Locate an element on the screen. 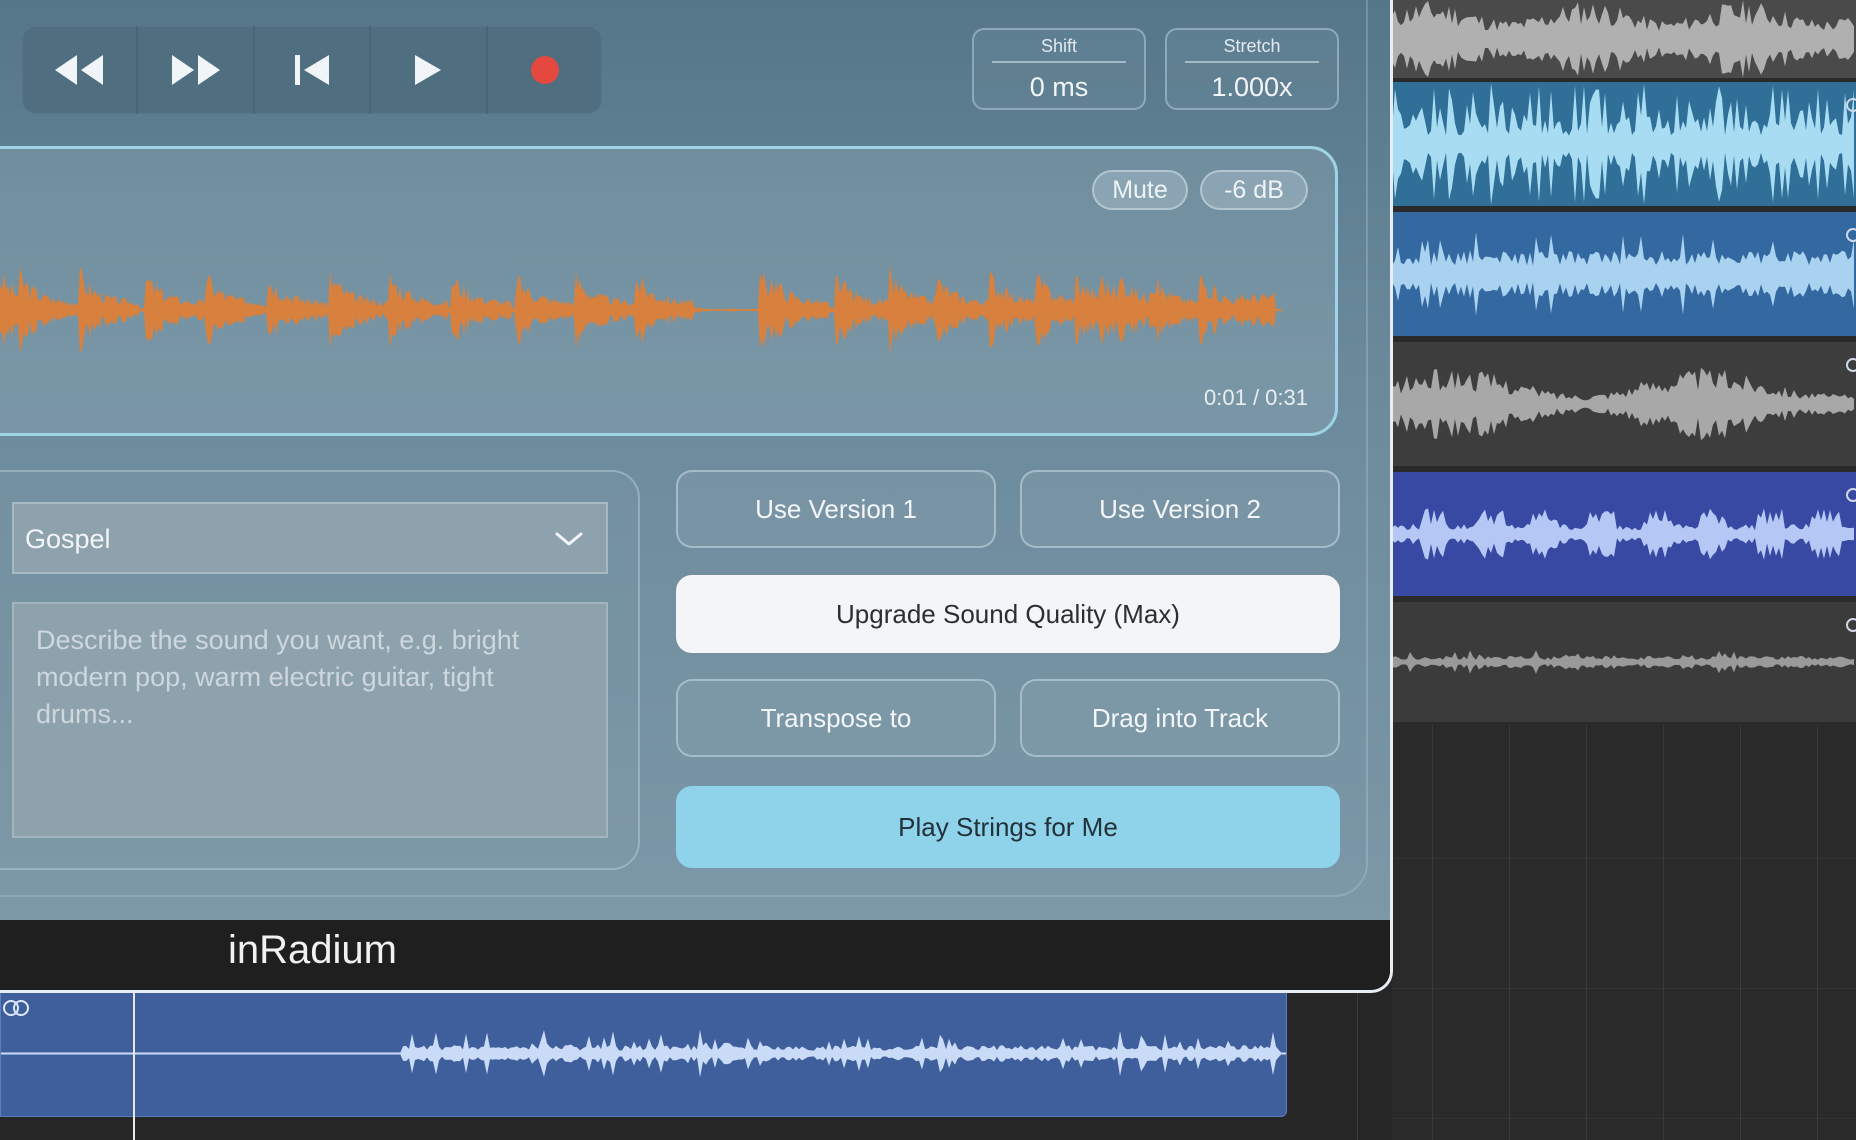 This screenshot has height=1140, width=1856. audio-region is located at coordinates (643, 1053).